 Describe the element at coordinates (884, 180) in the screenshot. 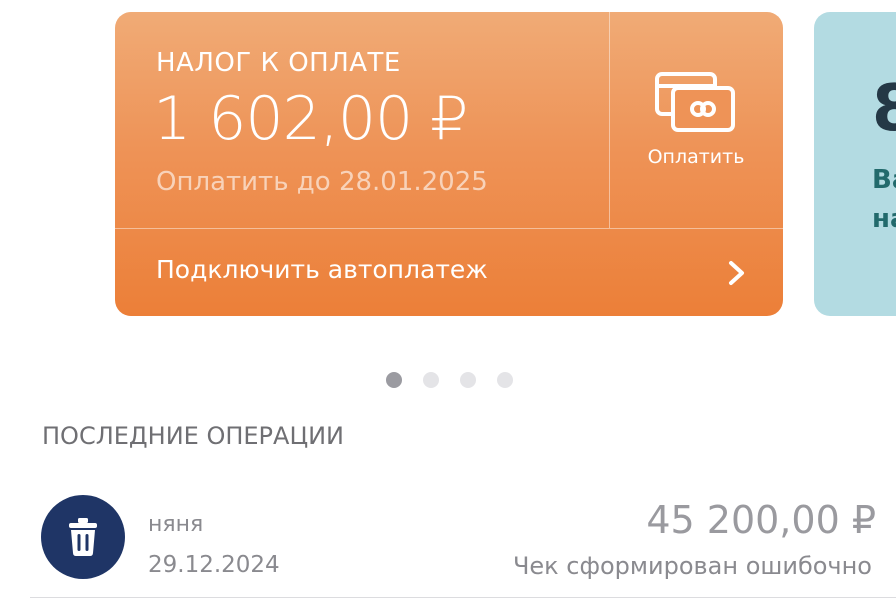

I see `info-card-line-1: Ва` at that location.